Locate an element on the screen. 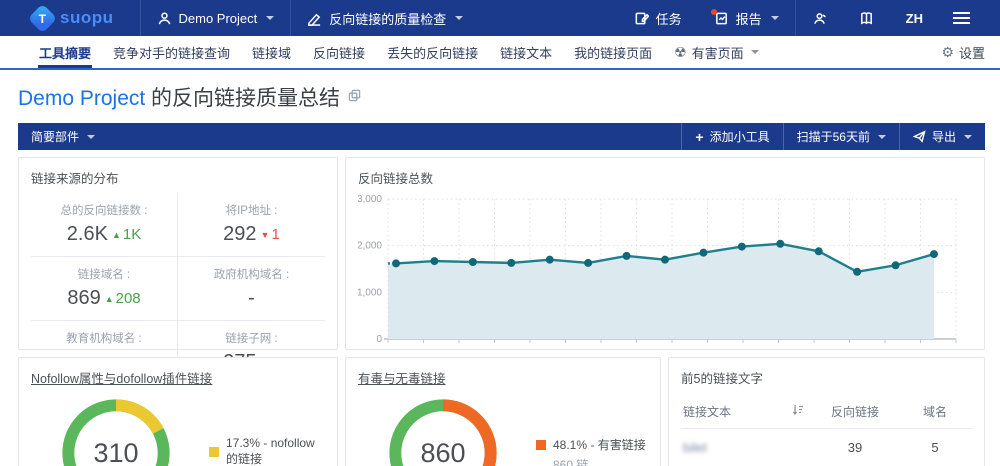  legend-label: 17.3% - nofollow的链接 is located at coordinates (270, 451).